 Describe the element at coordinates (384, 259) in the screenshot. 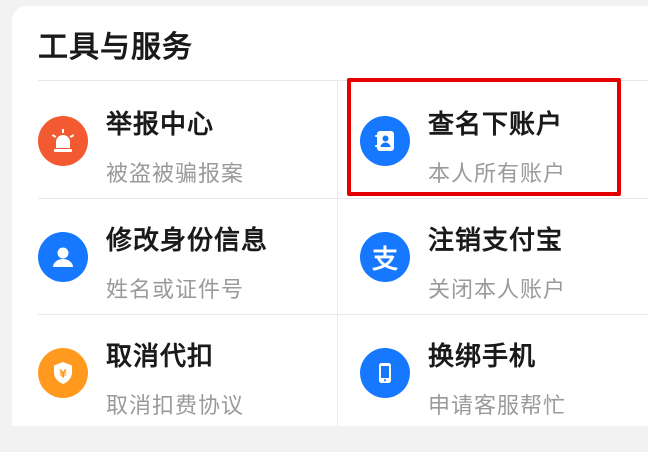

I see `alipay-logo-glyph: 支` at that location.